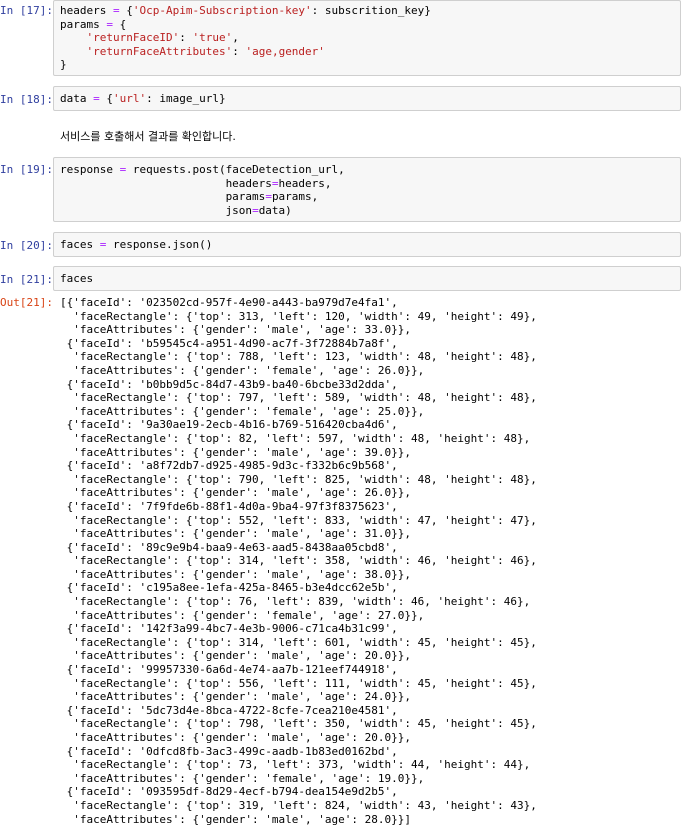 This screenshot has width=685, height=832. What do you see at coordinates (295, 197) in the screenshot?
I see `code-token: params,` at bounding box center [295, 197].